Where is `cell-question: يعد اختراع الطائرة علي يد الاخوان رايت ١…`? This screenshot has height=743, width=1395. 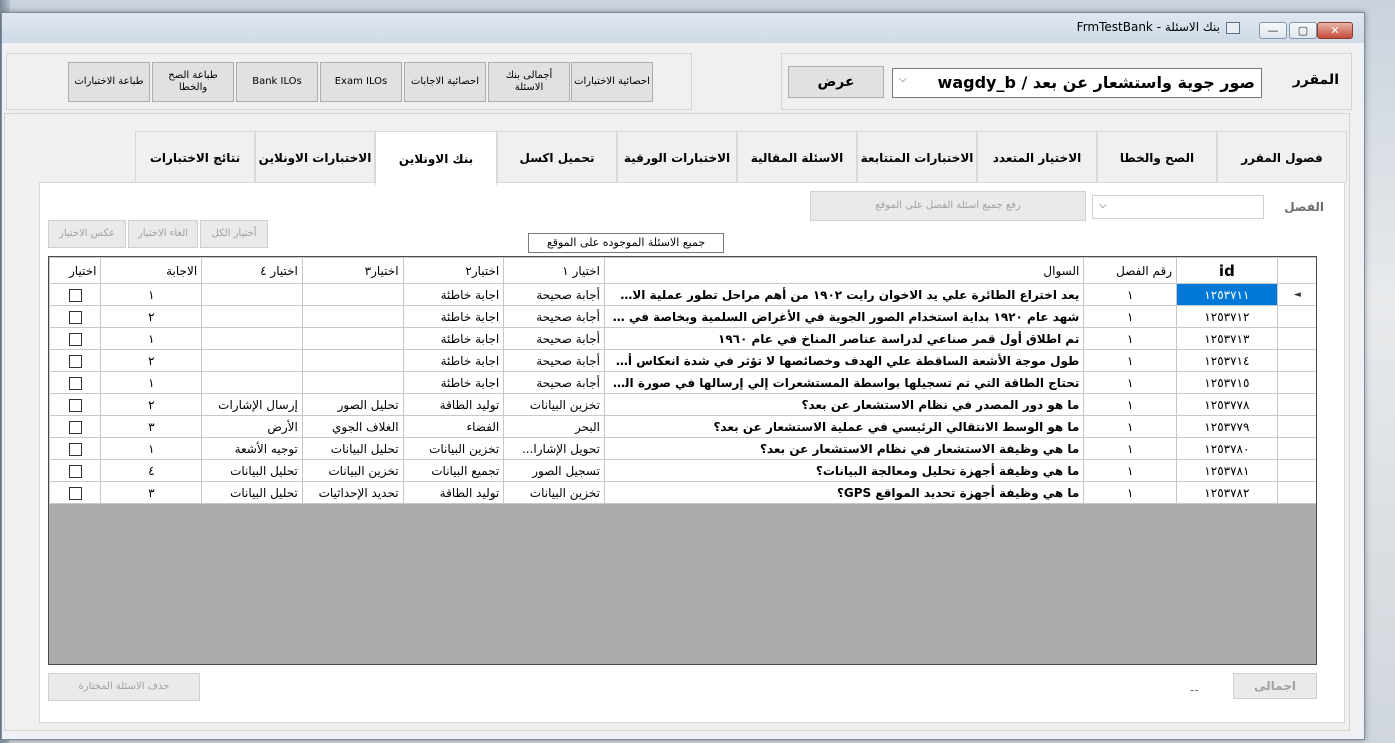 cell-question: يعد اختراع الطائرة علي يد الاخوان رايت ١… is located at coordinates (844, 294).